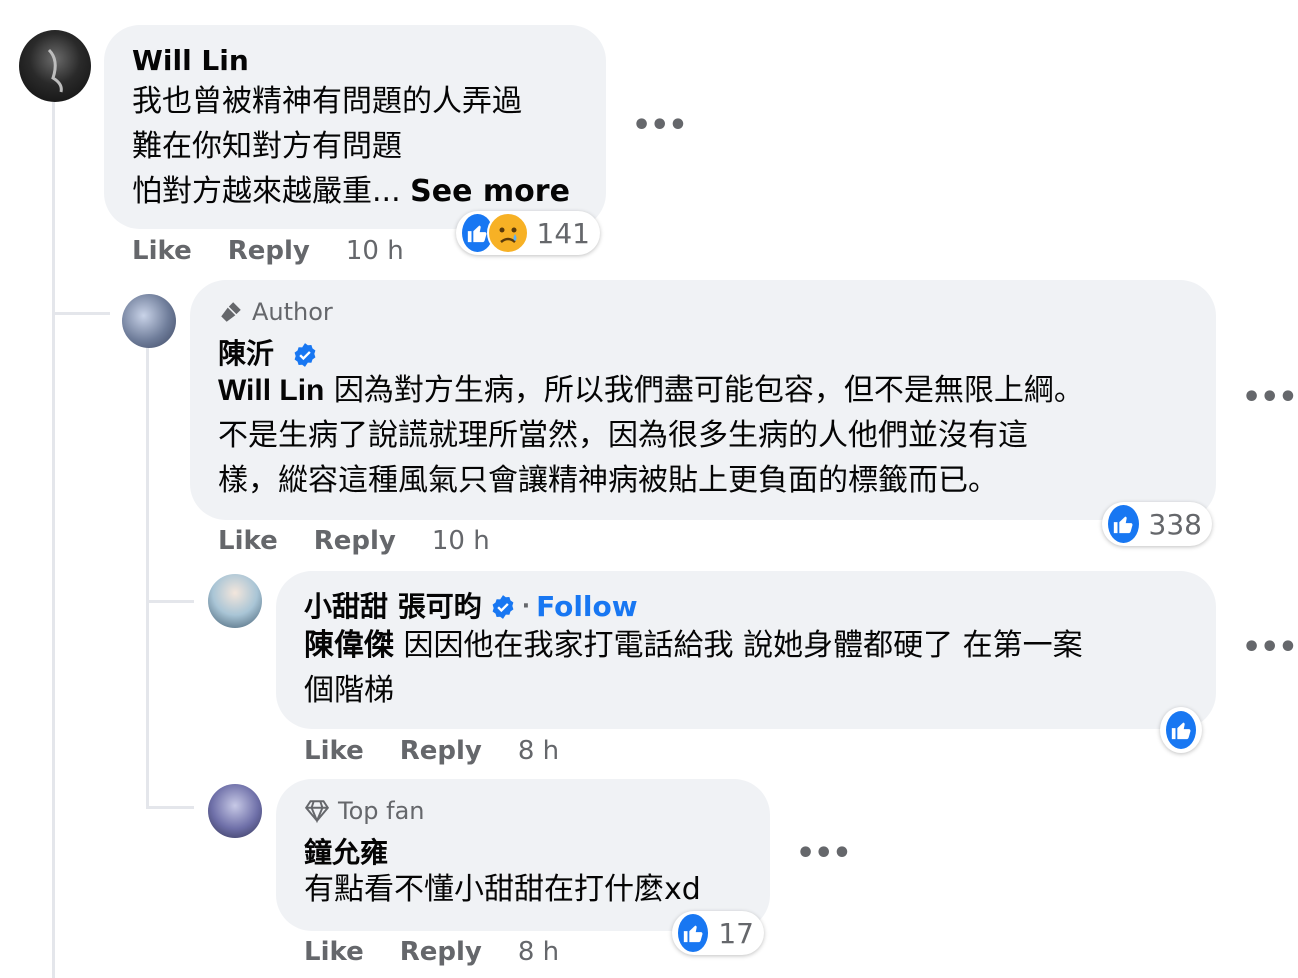 The image size is (1298, 978). I want to click on reaction-count: 17, so click(736, 933).